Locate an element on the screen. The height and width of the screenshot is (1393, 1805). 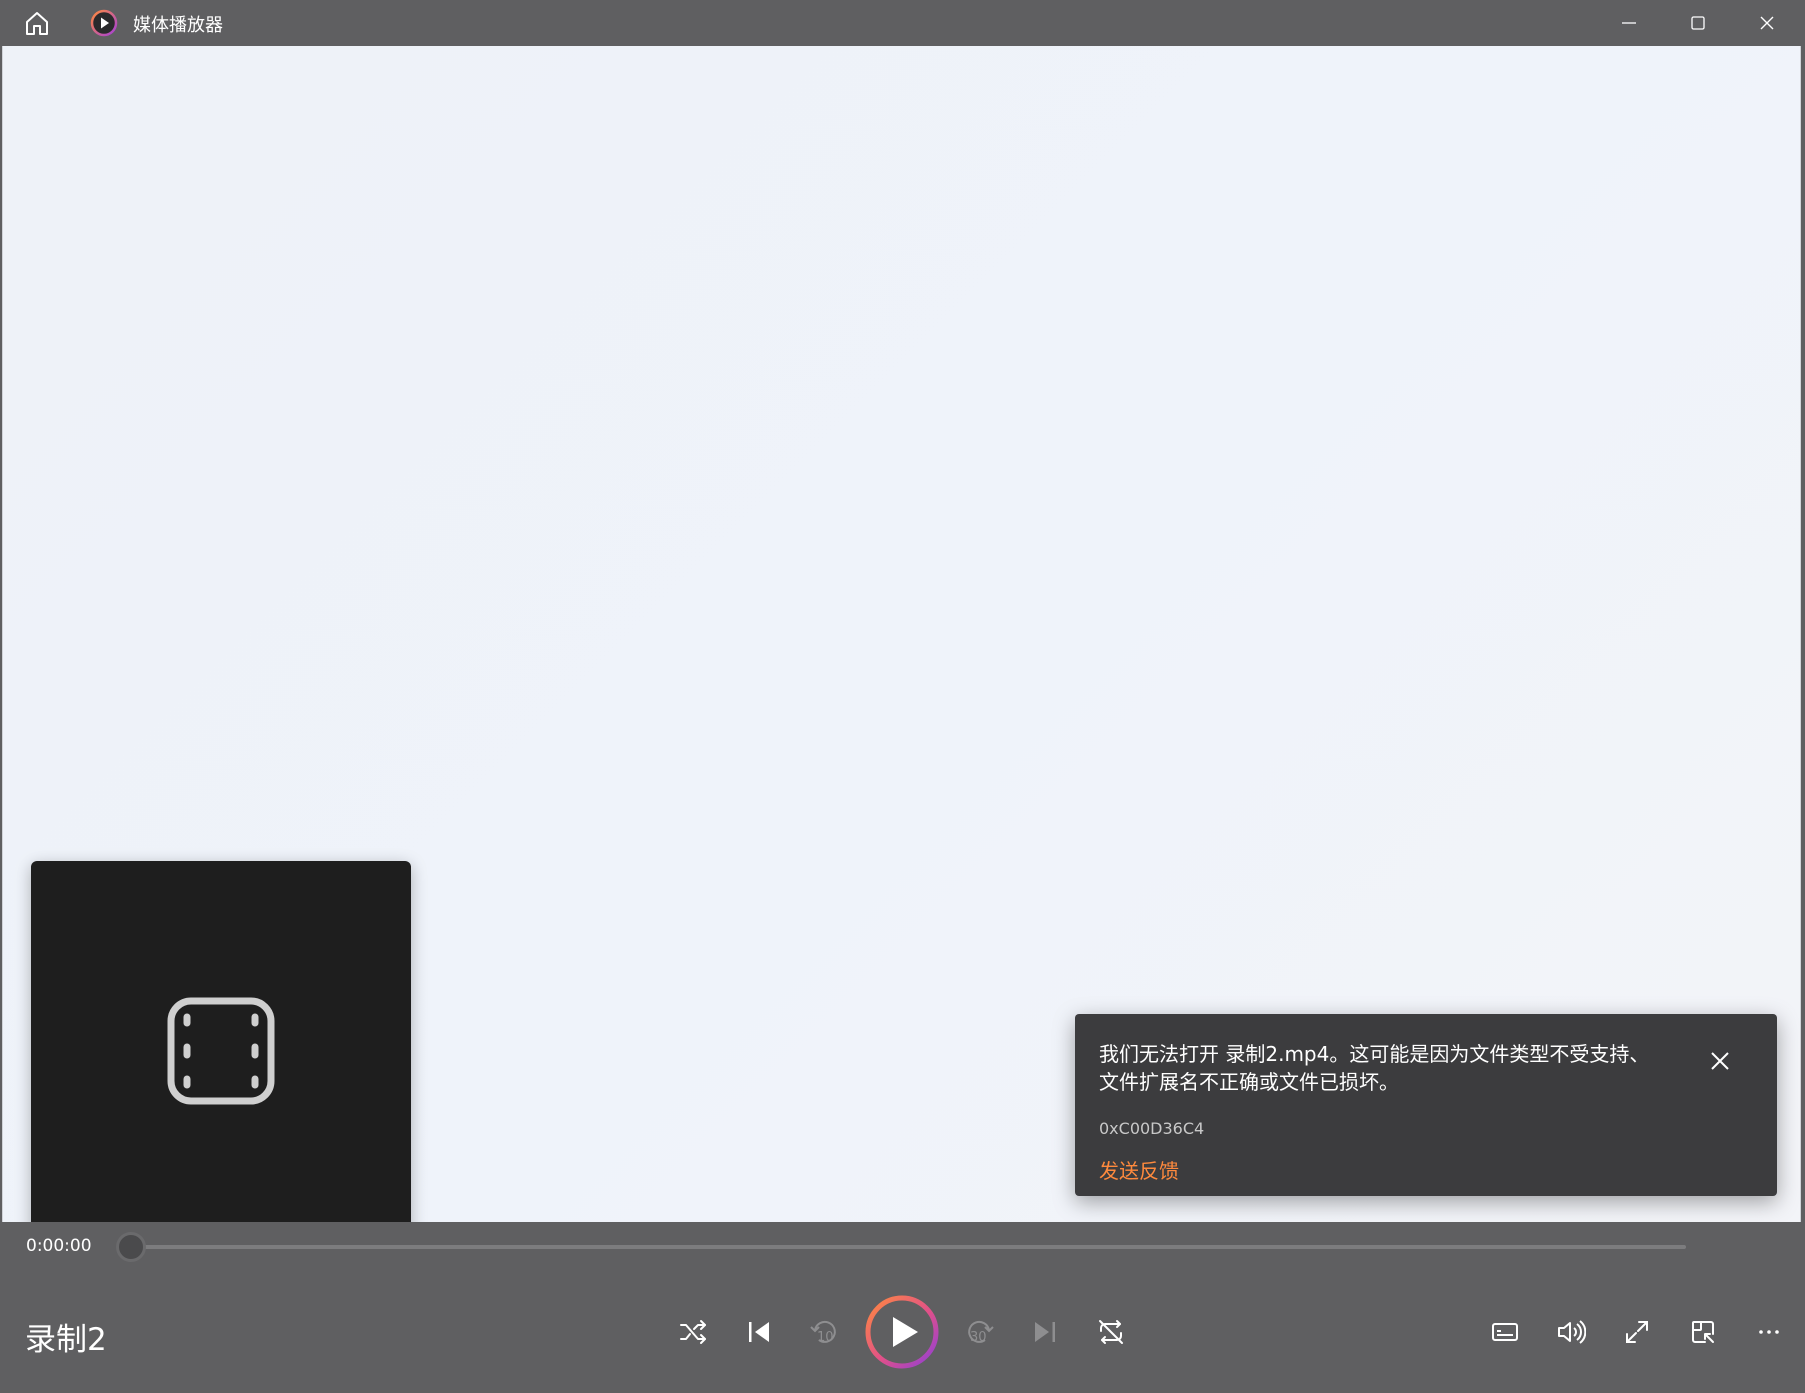
seek-bar-thumb is located at coordinates (131, 1247).